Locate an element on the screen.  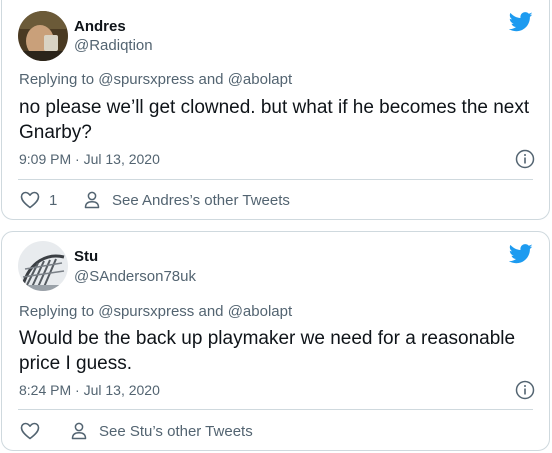
like-count: 1 is located at coordinates (53, 200).